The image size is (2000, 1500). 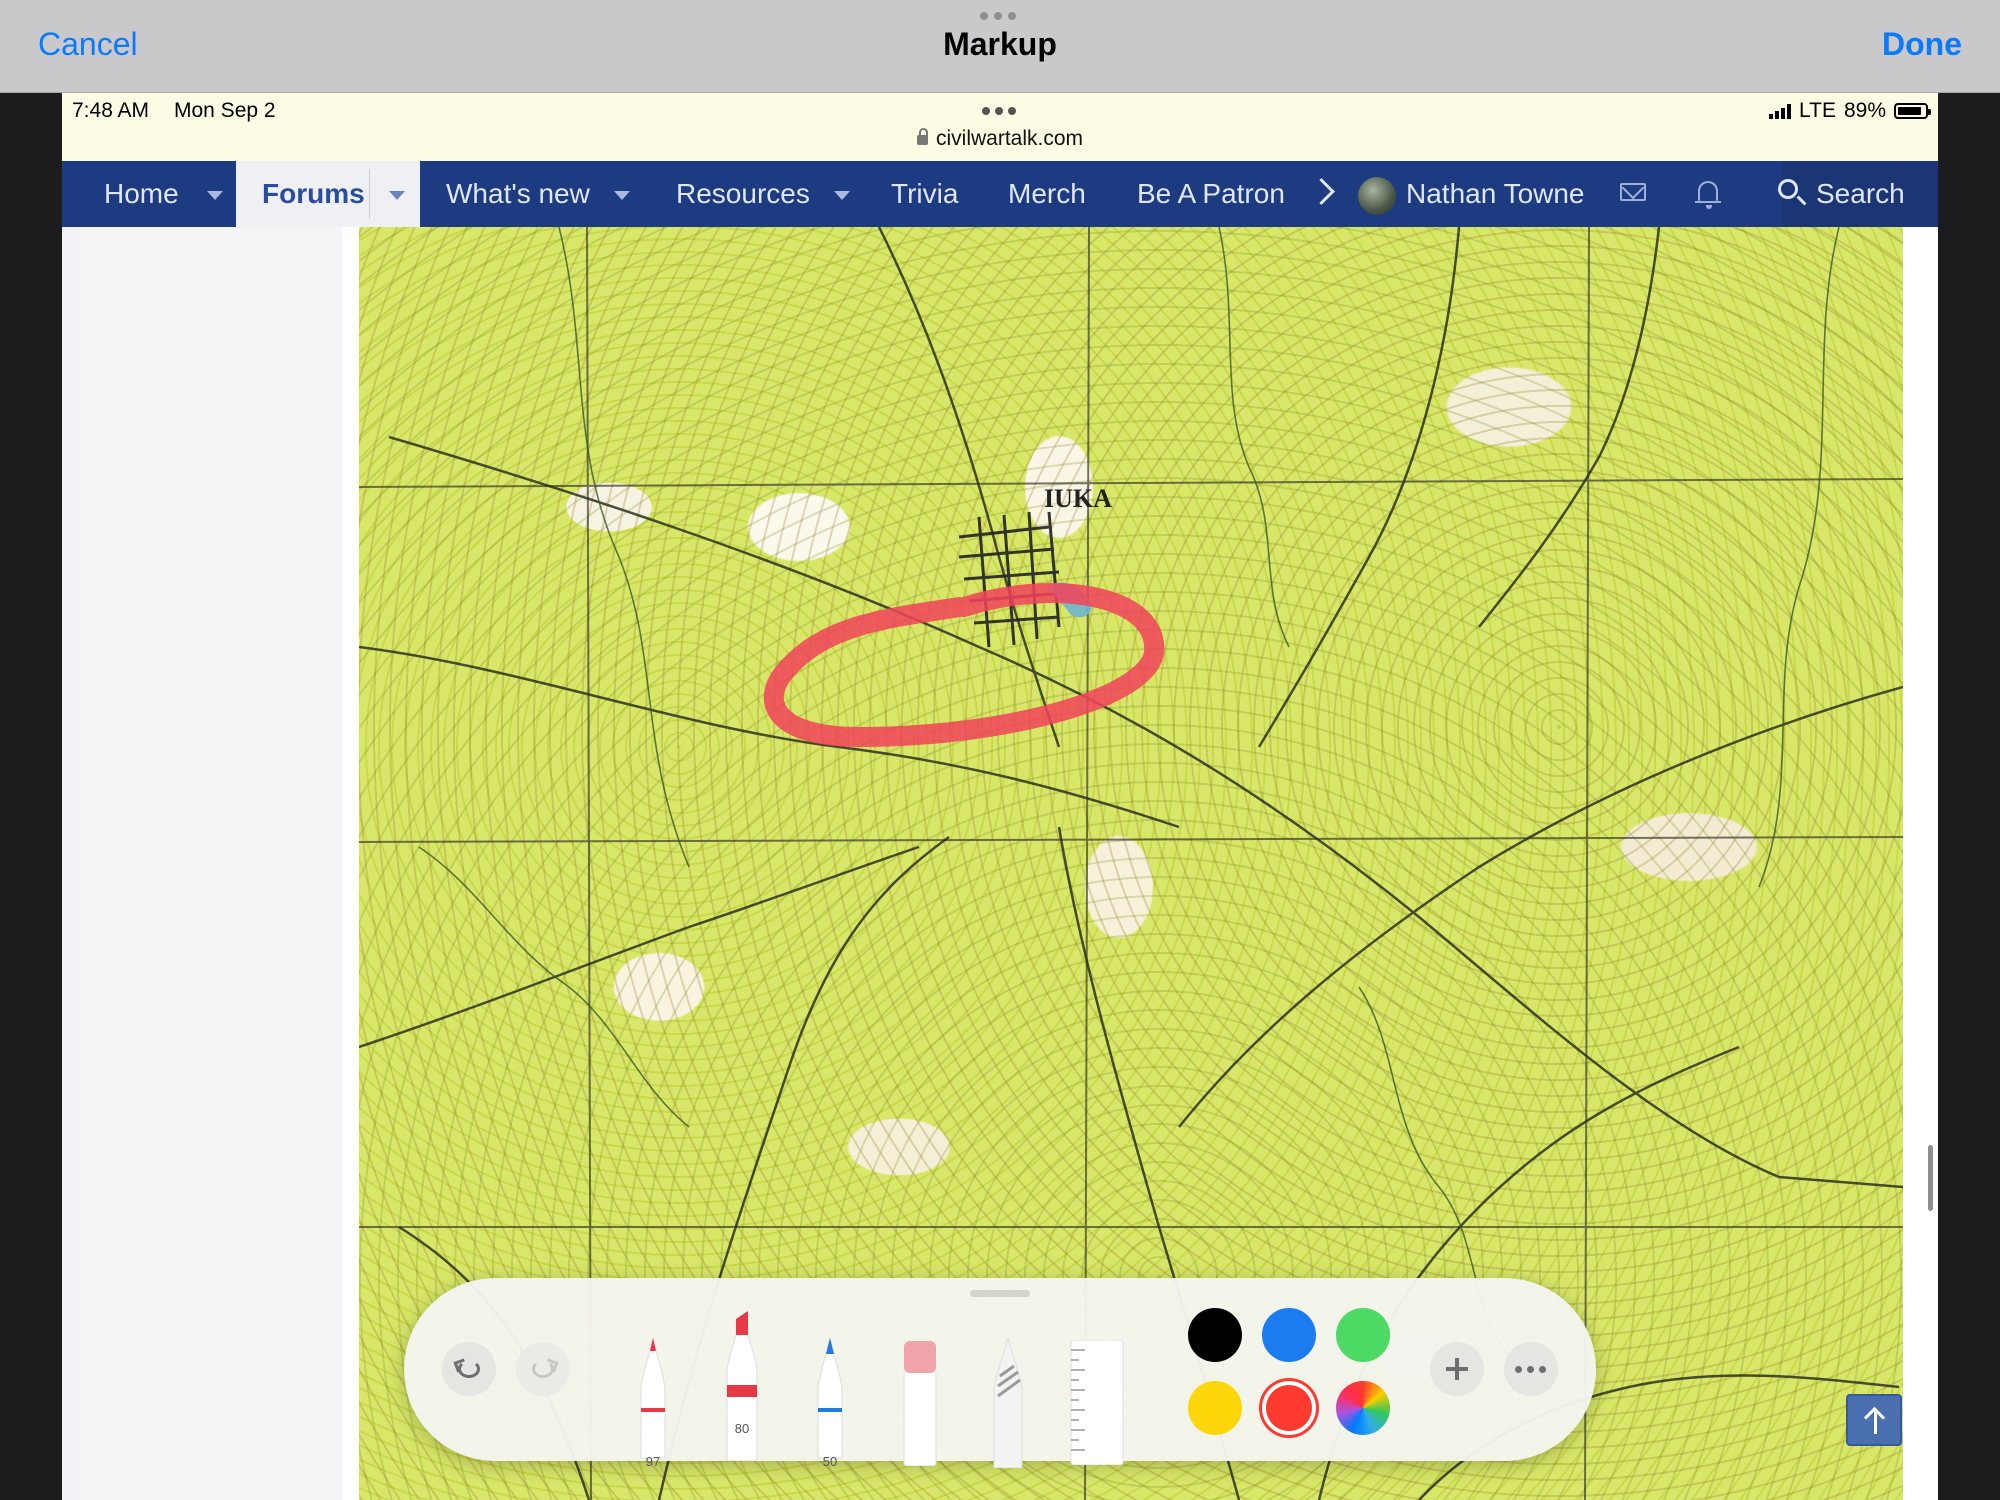 I want to click on nav-forums-label: Forums, so click(x=313, y=193).